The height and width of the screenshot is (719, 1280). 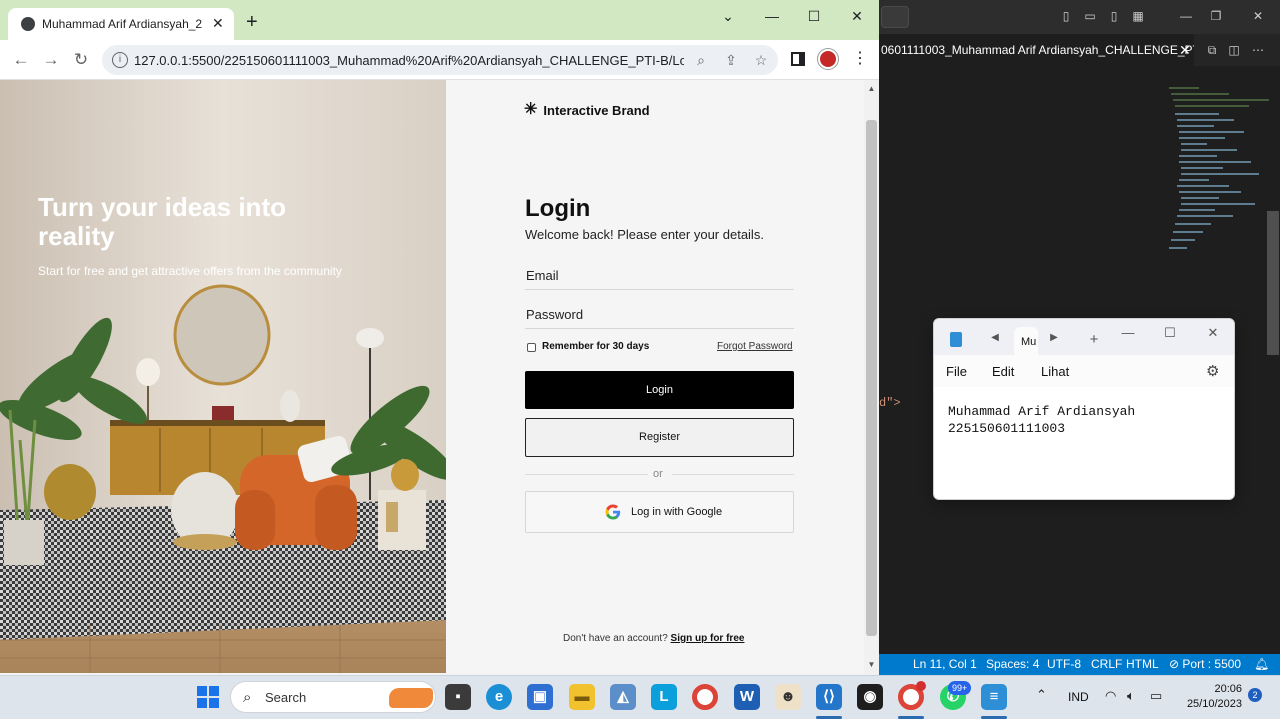 What do you see at coordinates (708, 638) in the screenshot?
I see `signup-link: Sign up for free` at bounding box center [708, 638].